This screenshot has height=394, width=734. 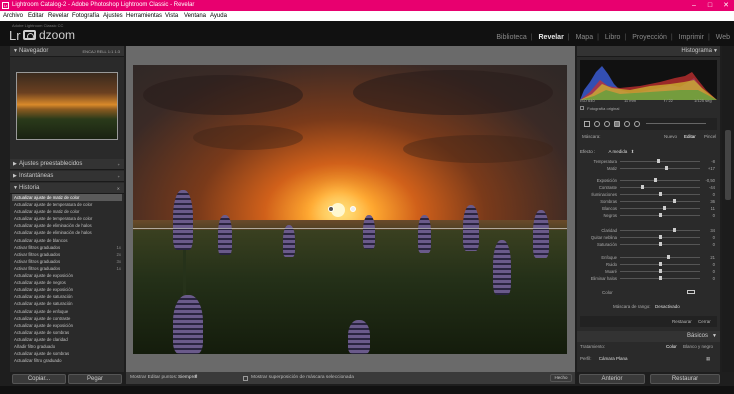 I want to click on module-mapa: Mapa, so click(x=585, y=37).